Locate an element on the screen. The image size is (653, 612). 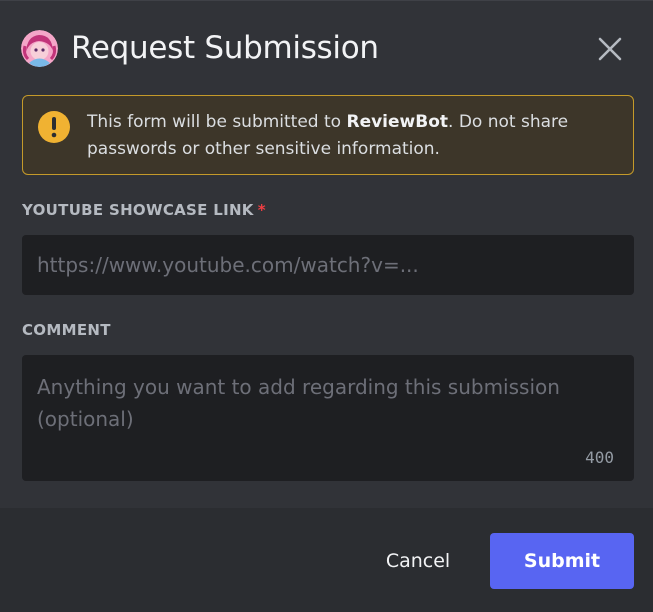
bot-name: ReviewBot is located at coordinates (397, 122).